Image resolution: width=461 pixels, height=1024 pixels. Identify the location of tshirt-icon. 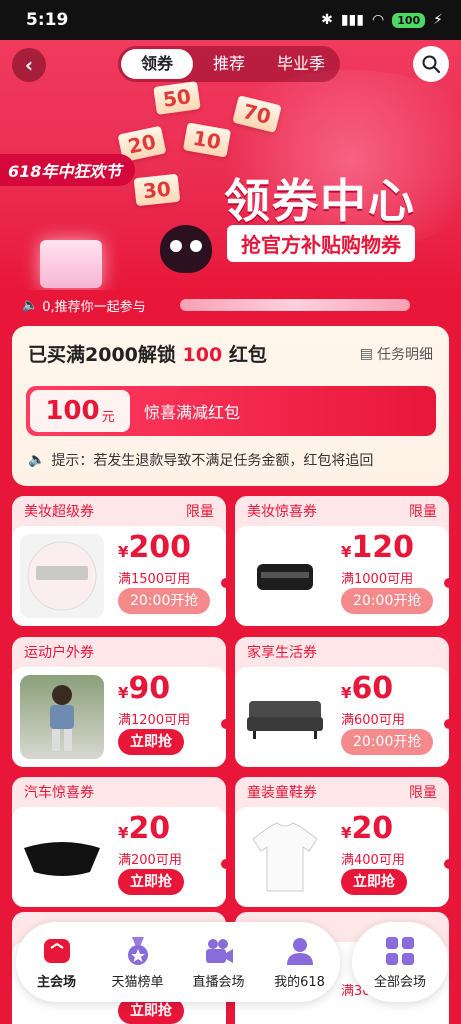
(285, 857).